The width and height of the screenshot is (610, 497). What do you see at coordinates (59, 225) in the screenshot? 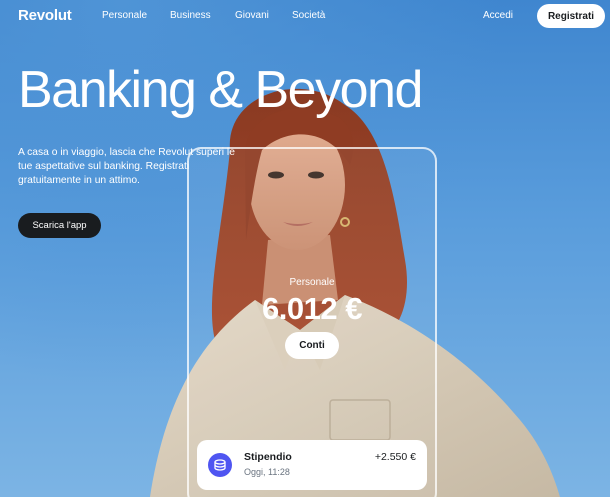
I see `download-app-button: Scarica l'app` at bounding box center [59, 225].